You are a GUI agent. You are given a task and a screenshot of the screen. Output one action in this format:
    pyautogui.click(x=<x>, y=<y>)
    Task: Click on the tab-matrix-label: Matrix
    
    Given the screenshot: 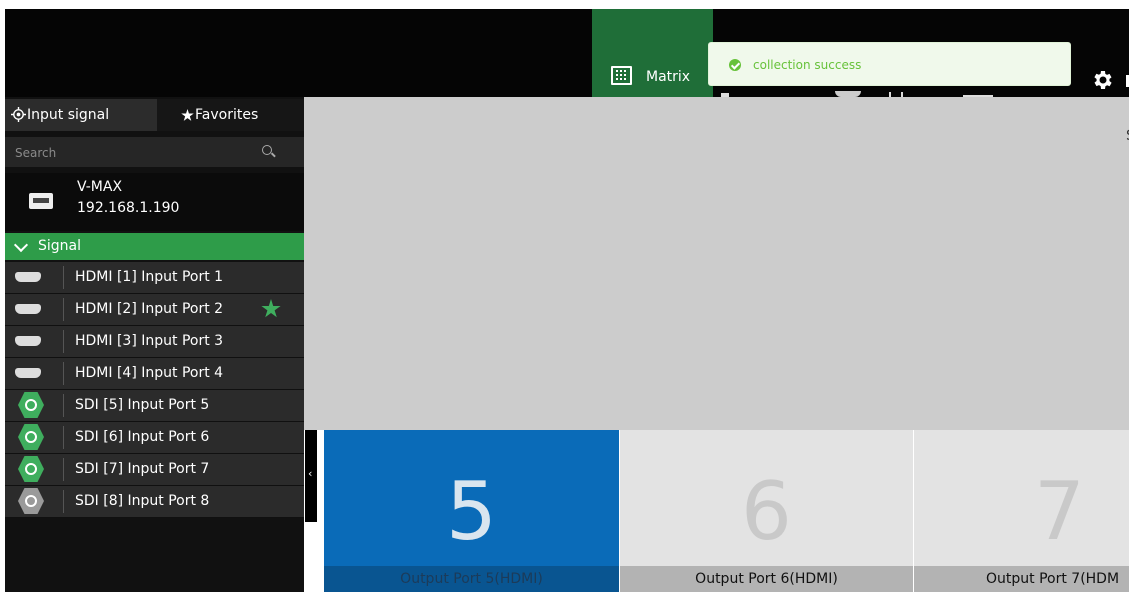 What is the action you would take?
    pyautogui.click(x=668, y=77)
    